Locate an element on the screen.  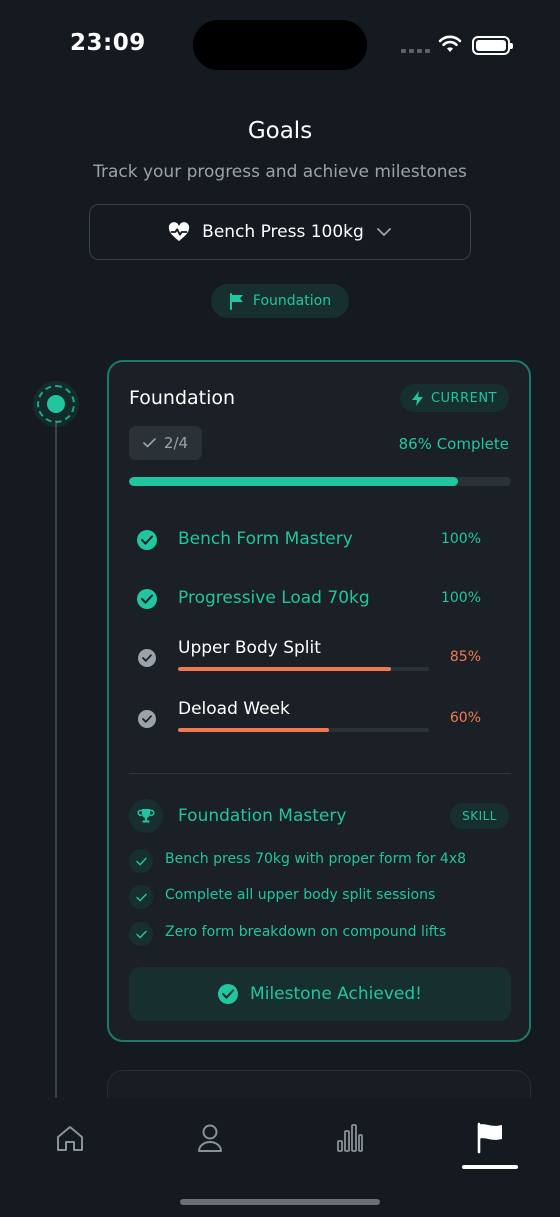
status-bar: 23:09 is located at coordinates (280, 45).